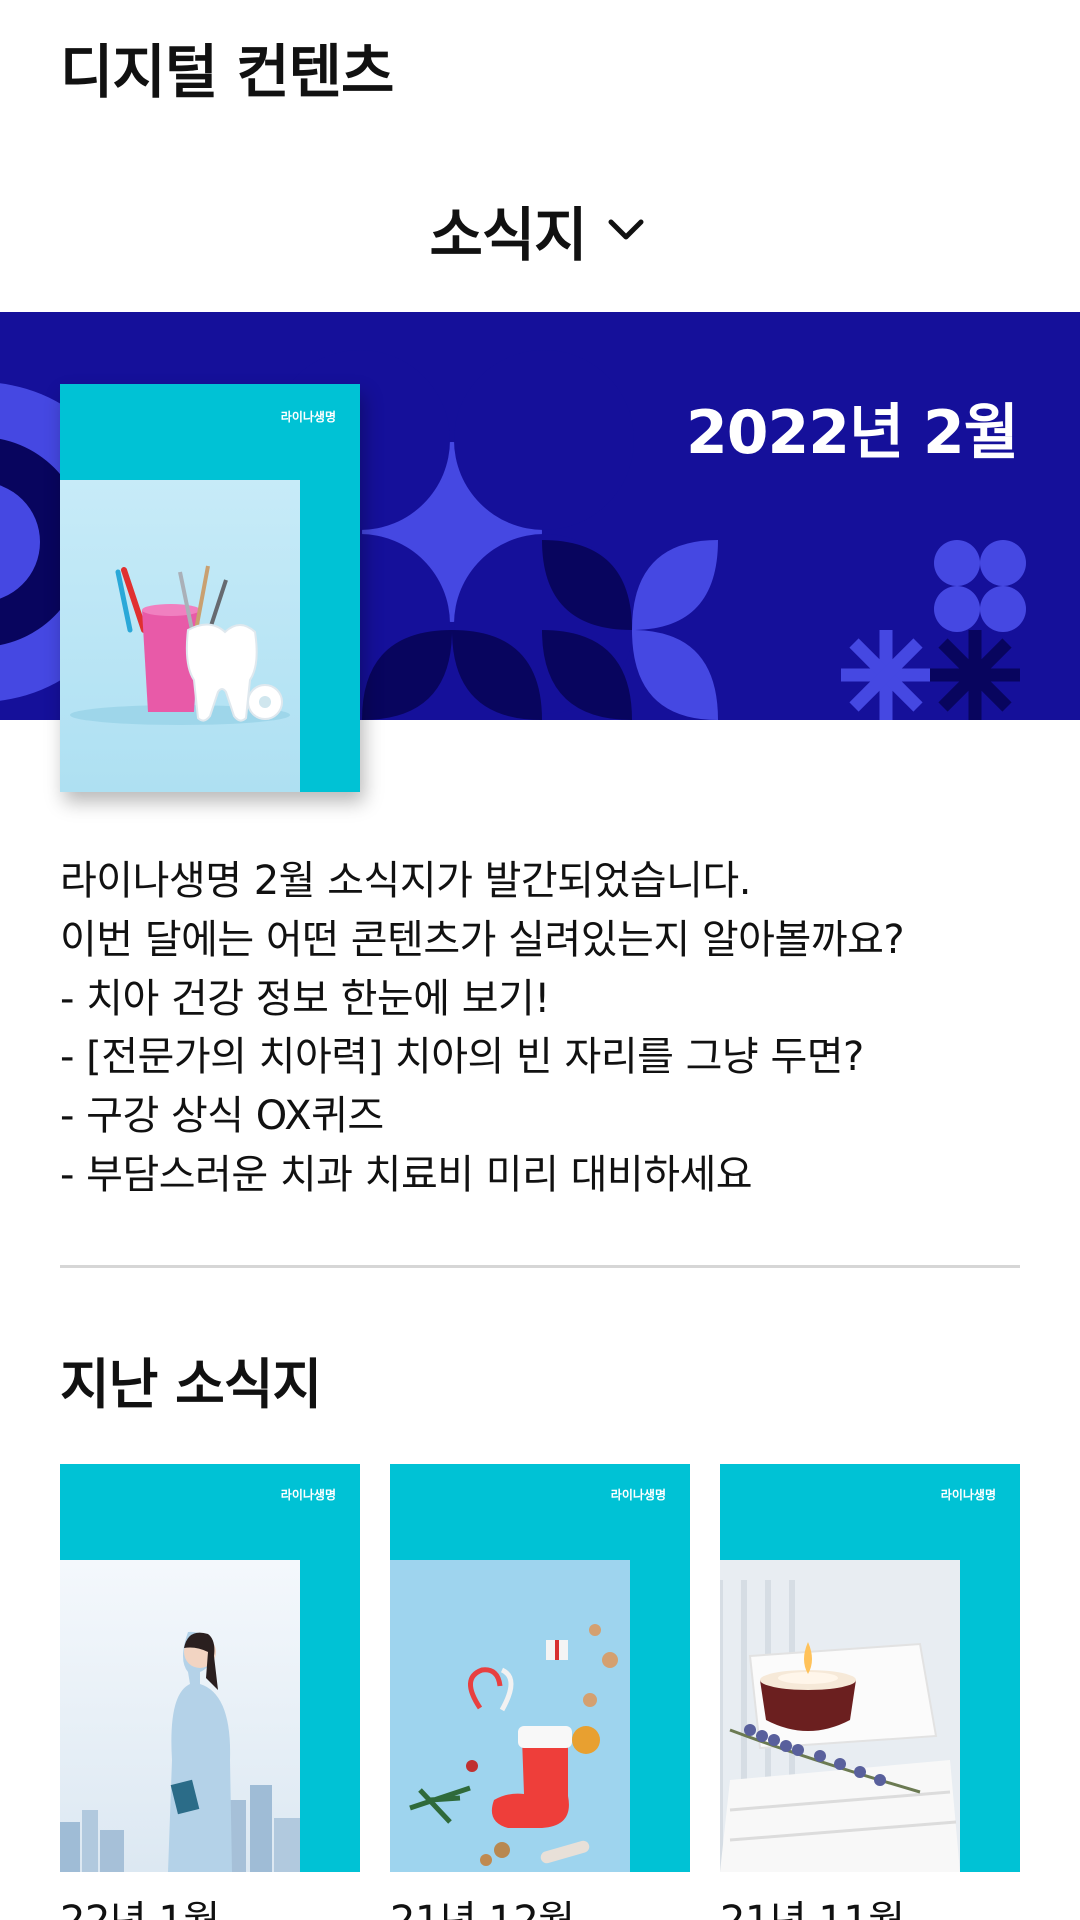 The width and height of the screenshot is (1080, 1920). Describe the element at coordinates (482, 939) in the screenshot. I see `description-line: 이번 달에는 어떤 콘텐츠가 실려있는지 알아볼까요?` at that location.